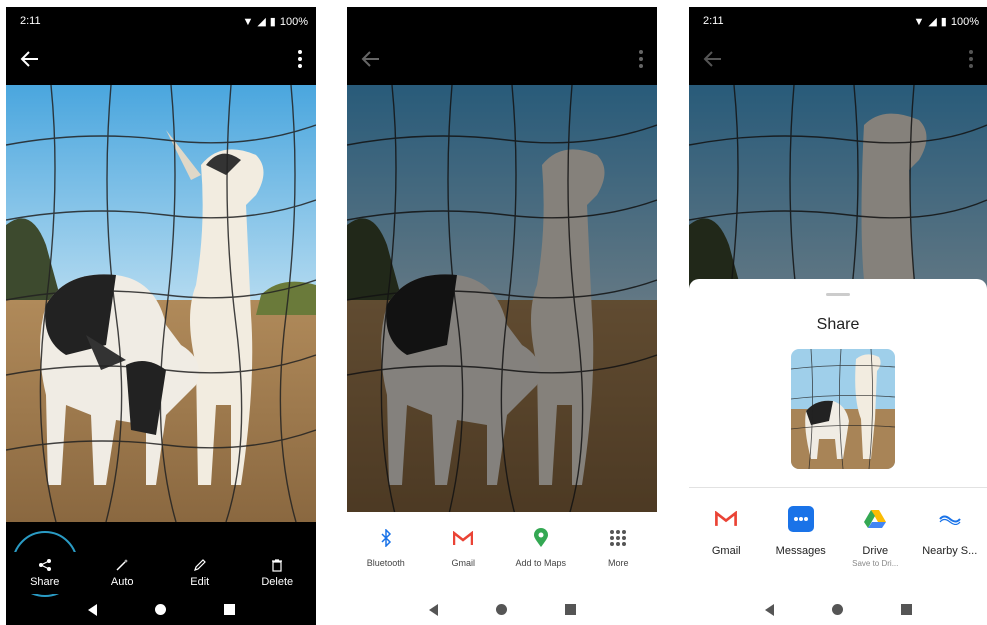 The height and width of the screenshot is (625, 987). What do you see at coordinates (122, 565) in the screenshot?
I see `magic-wand-icon` at bounding box center [122, 565].